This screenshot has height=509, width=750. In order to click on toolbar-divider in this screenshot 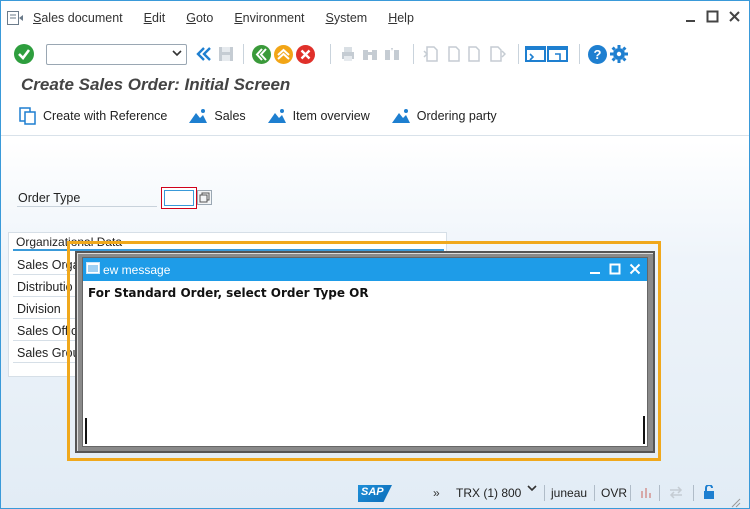, I will do `click(375, 135)`.